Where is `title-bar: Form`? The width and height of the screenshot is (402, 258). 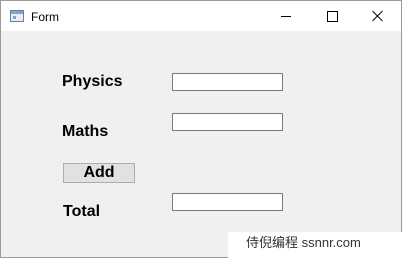 title-bar: Form is located at coordinates (201, 16).